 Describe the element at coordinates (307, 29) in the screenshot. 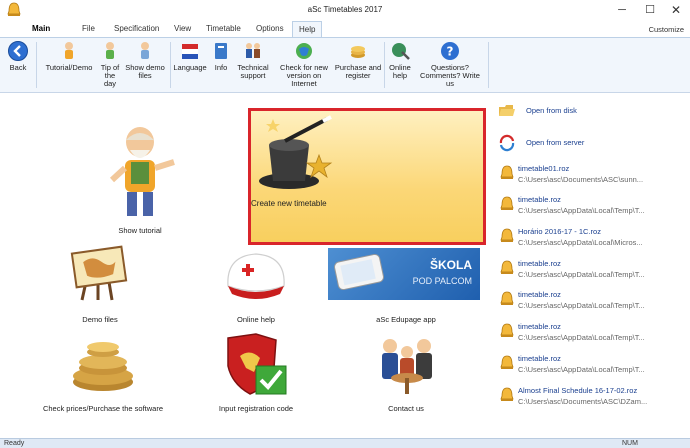

I see `tab-help: Help` at that location.